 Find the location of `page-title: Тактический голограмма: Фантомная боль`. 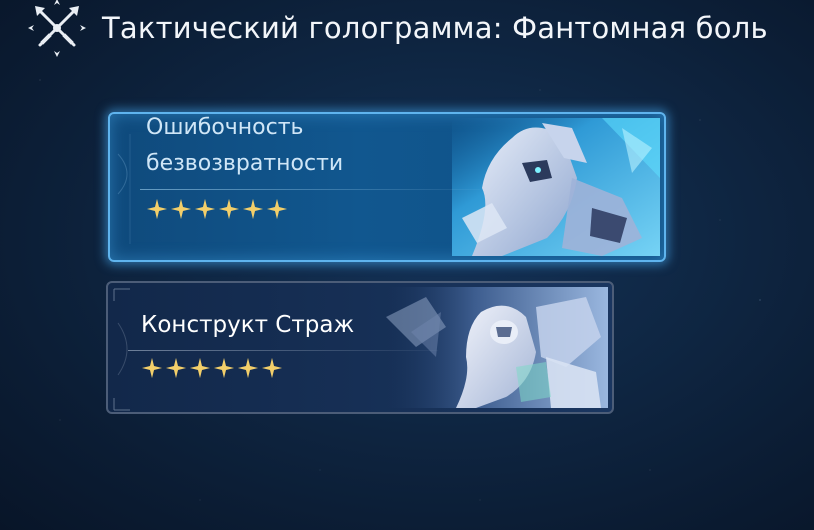

page-title: Тактический голограмма: Фантомная боль is located at coordinates (435, 28).